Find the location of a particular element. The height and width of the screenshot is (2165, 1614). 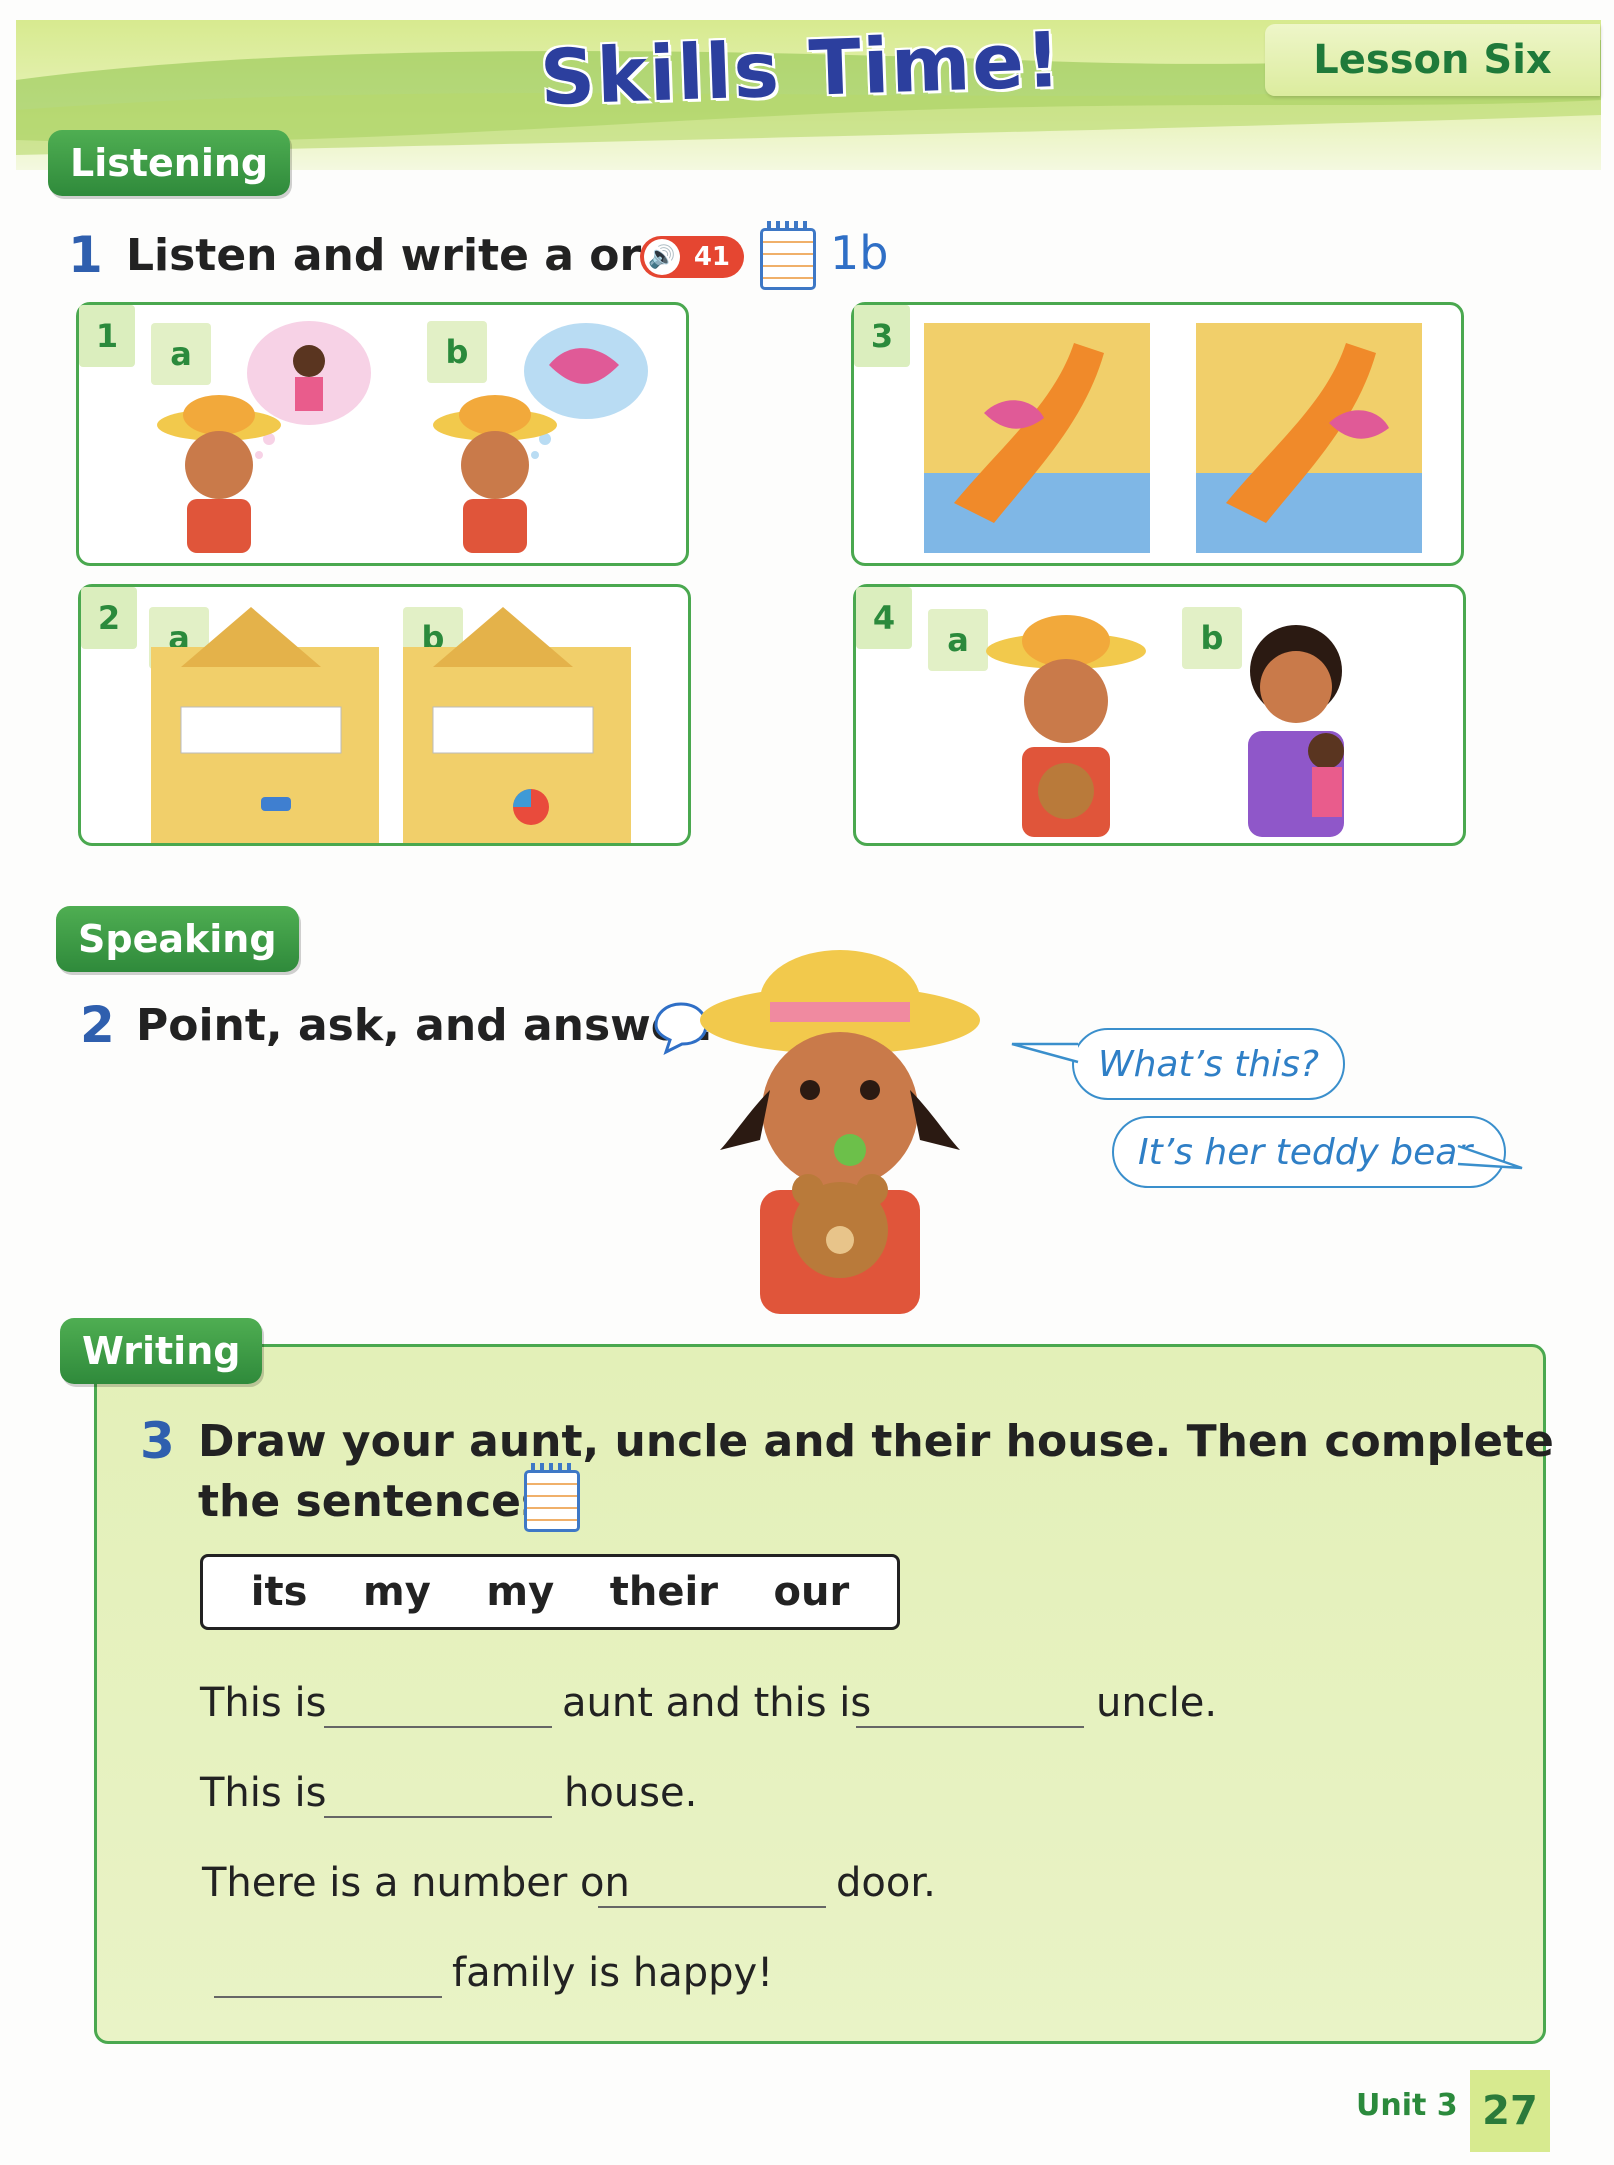

bubble-tail-left is located at coordinates (1045, 1053).